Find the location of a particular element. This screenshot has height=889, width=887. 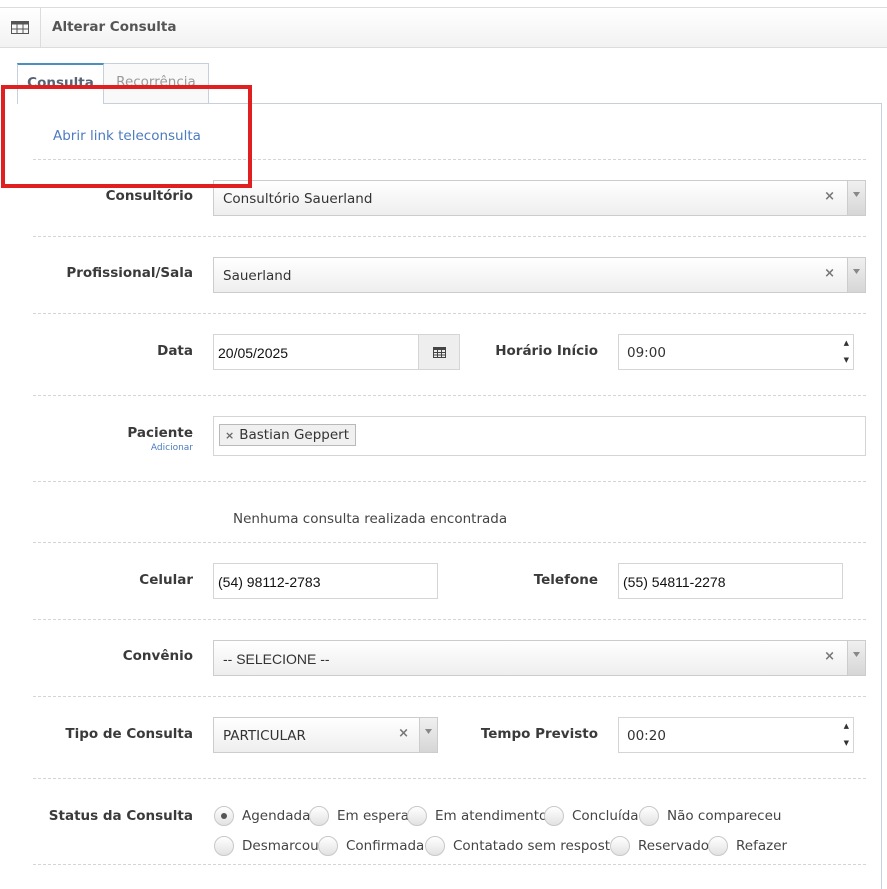

calendar-icon is located at coordinates (439, 352).